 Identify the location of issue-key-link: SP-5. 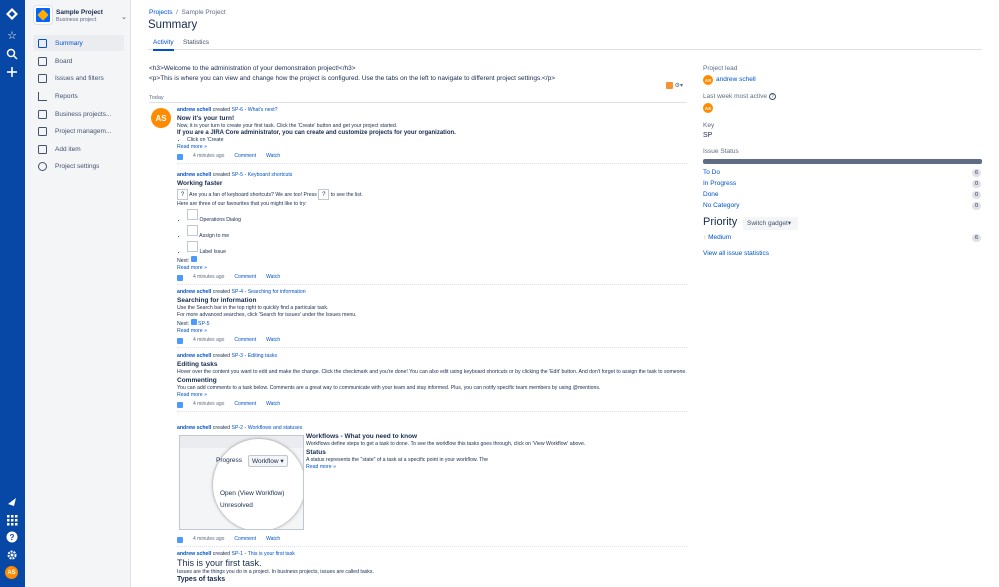
(238, 175).